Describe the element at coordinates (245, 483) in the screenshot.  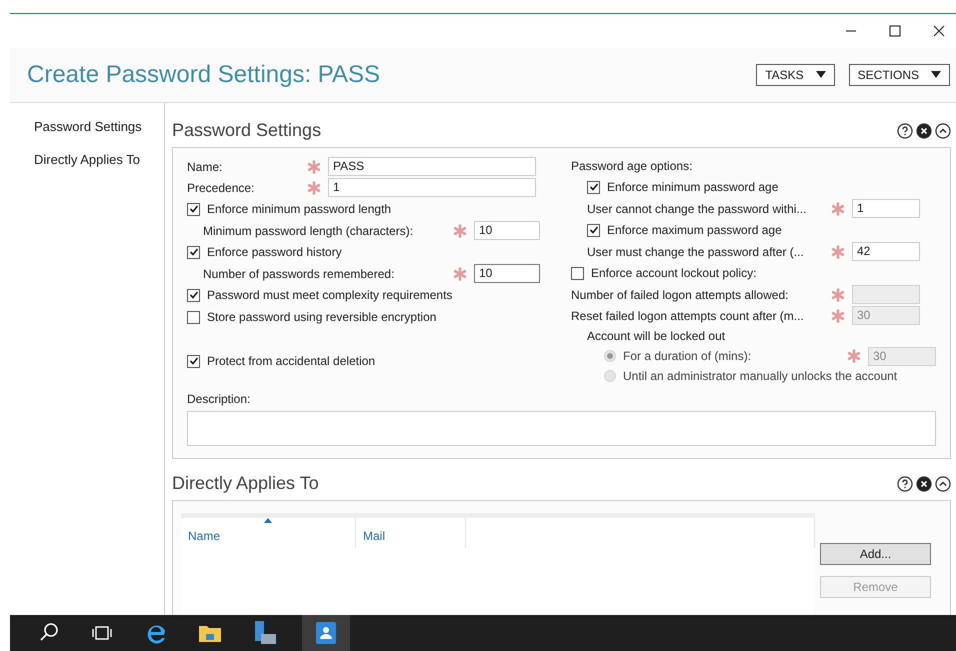
I see `section-title: Directly Applies To` at that location.